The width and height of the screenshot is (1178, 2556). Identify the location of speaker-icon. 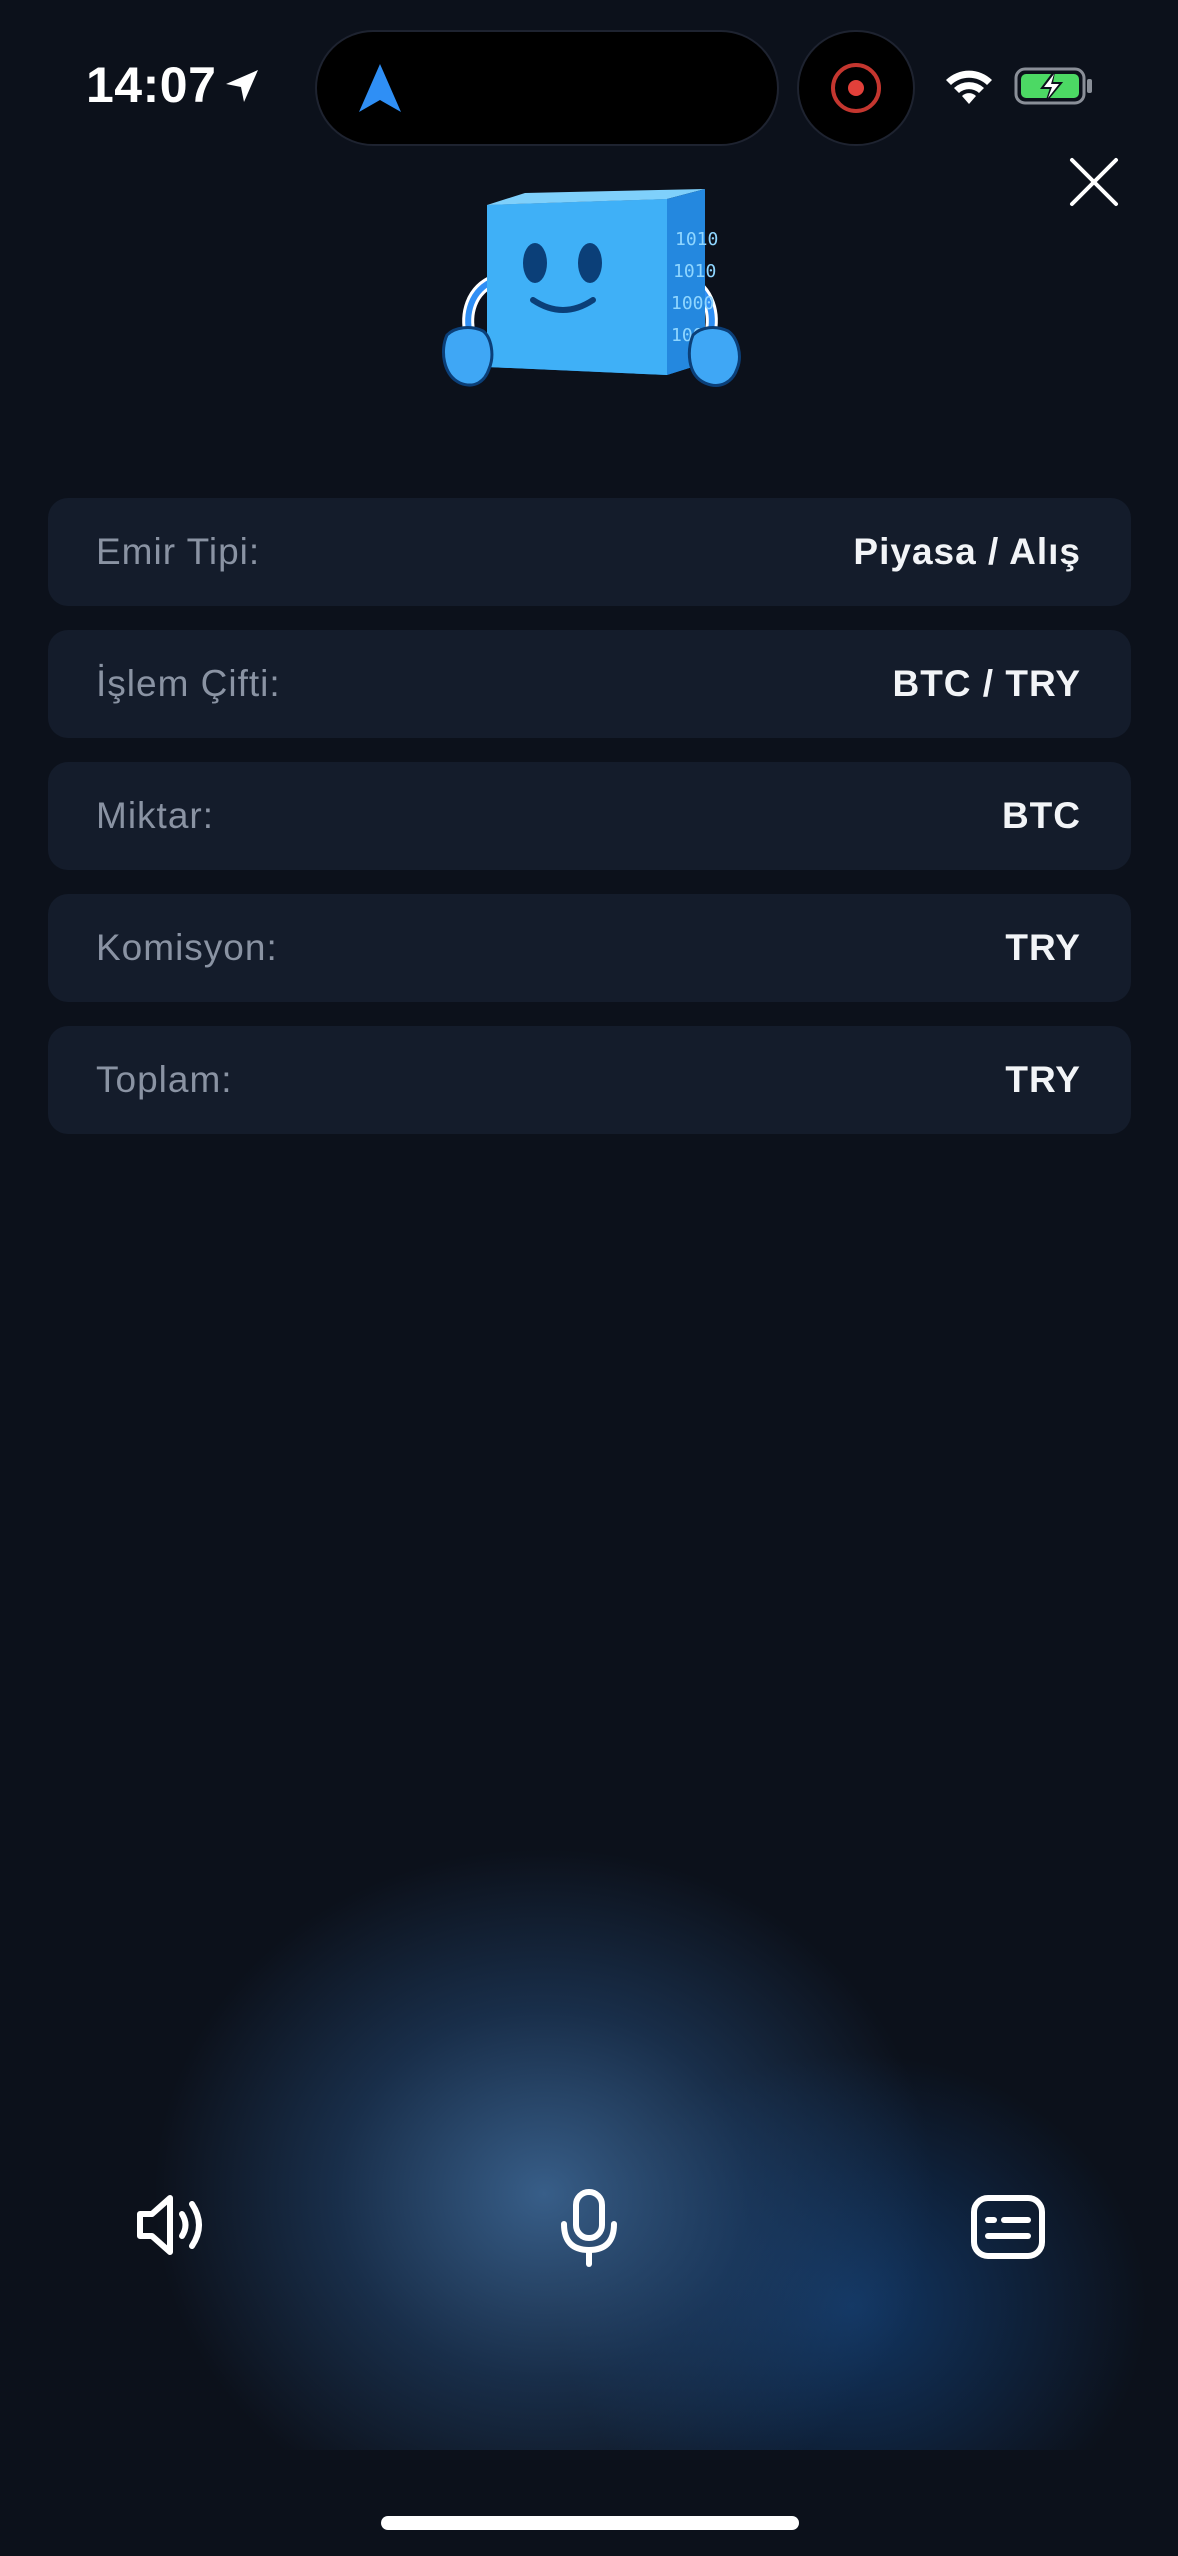
(171, 2225).